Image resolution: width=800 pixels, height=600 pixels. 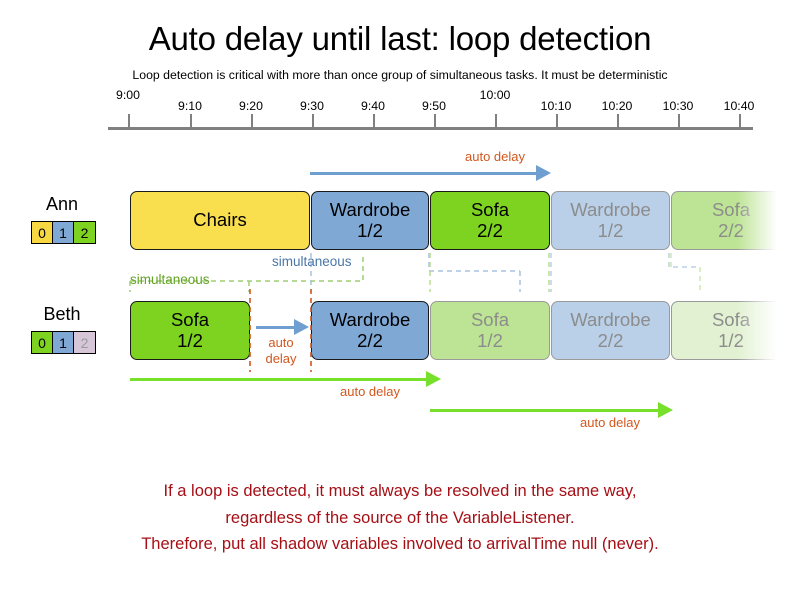 I want to click on row-label-ann: Ann, so click(x=62, y=204).